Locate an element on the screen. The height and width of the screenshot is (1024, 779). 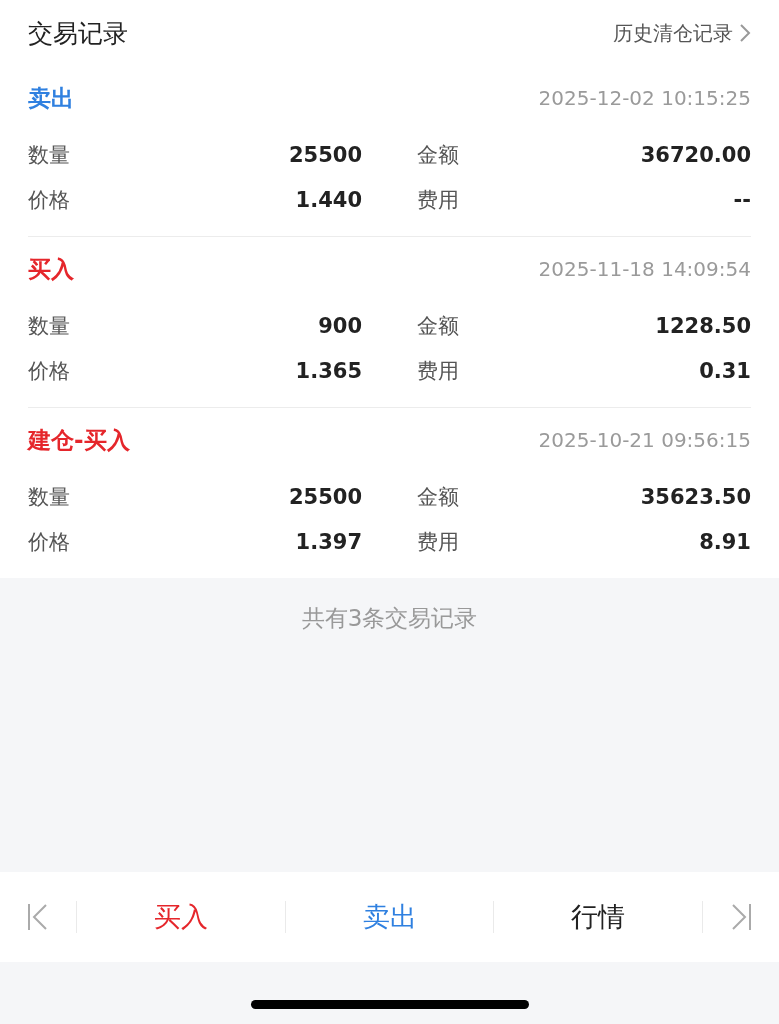
field-value: 1.397 is located at coordinates (328, 541).